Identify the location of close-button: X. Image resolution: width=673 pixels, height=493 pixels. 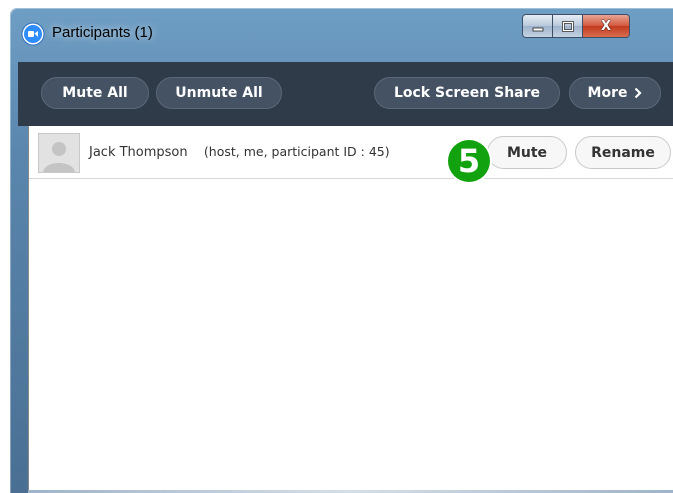
(606, 26).